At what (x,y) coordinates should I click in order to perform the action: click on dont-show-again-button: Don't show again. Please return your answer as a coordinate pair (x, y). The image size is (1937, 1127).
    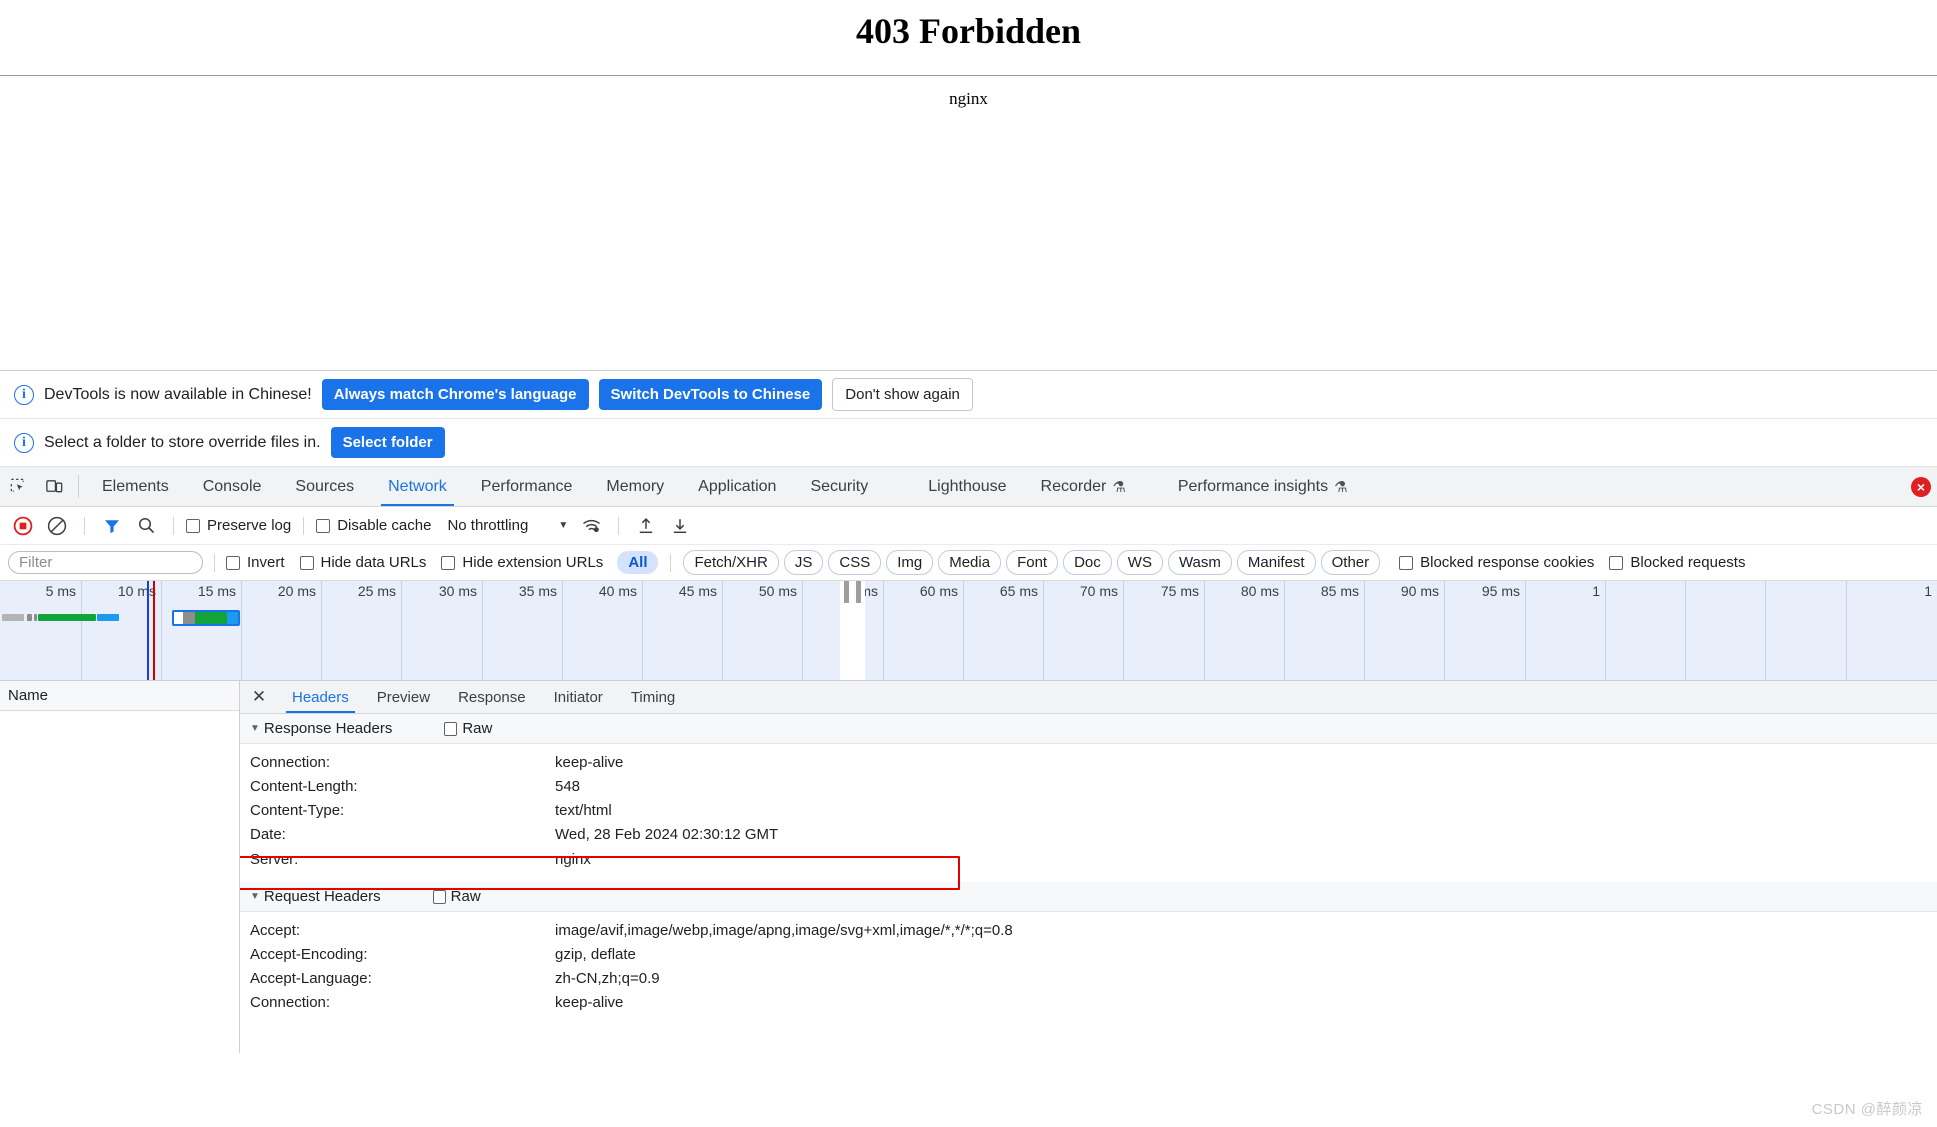
    Looking at the image, I should click on (902, 394).